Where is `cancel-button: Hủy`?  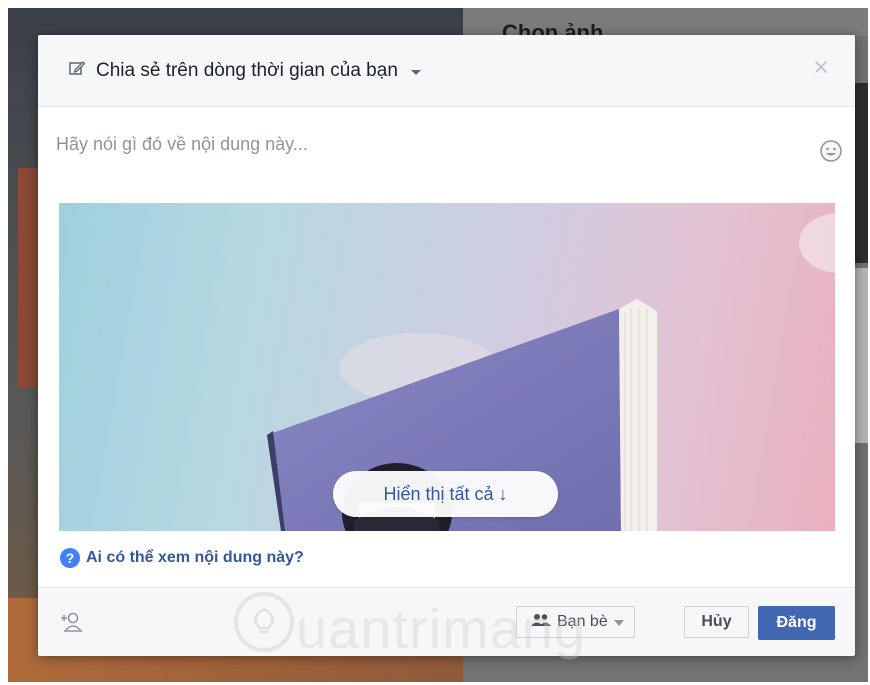
cancel-button: Hủy is located at coordinates (716, 622).